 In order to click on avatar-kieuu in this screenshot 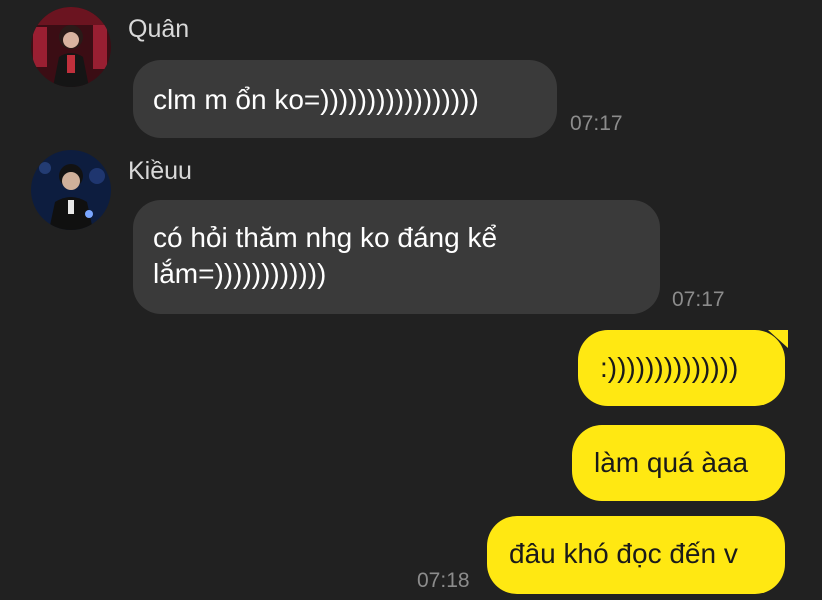, I will do `click(71, 190)`.